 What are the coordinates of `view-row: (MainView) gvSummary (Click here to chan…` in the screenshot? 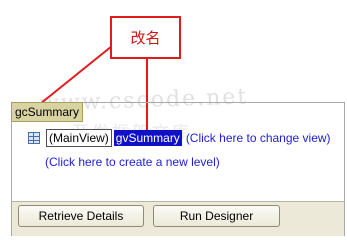 It's located at (179, 138).